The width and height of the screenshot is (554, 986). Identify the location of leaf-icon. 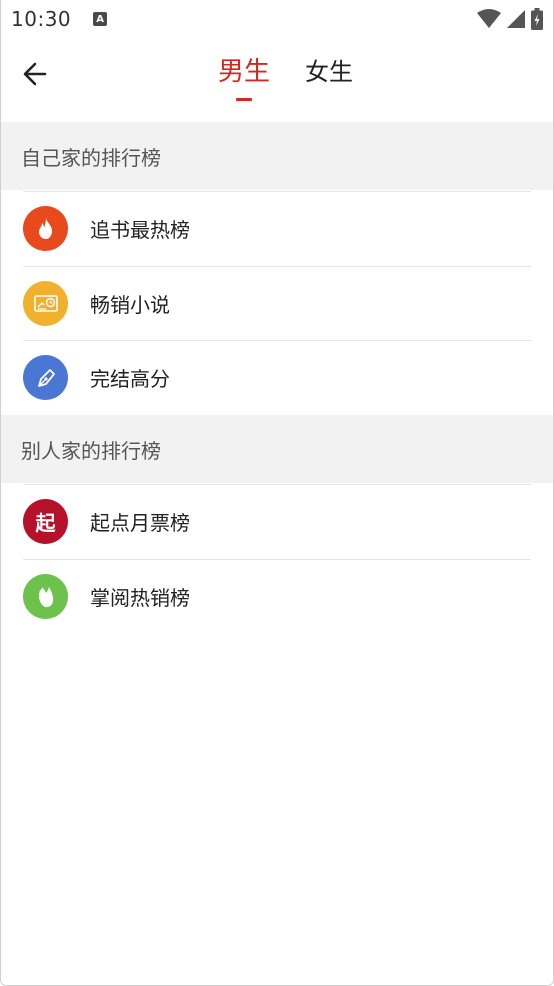
(45, 596).